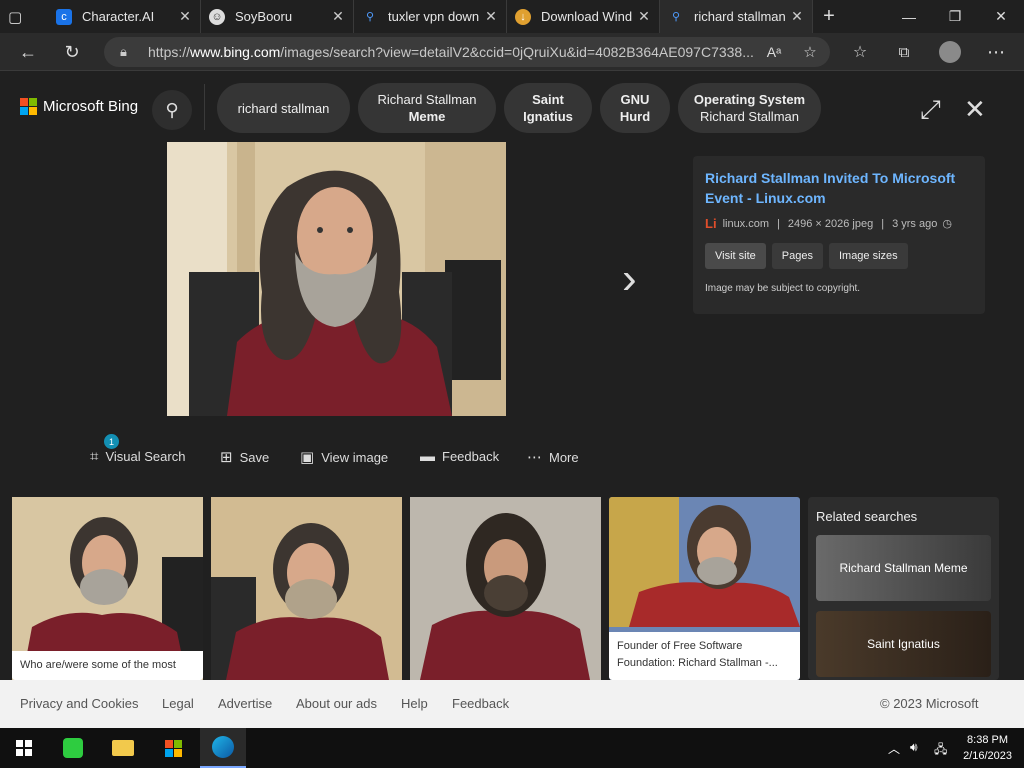 This screenshot has width=1024, height=768. I want to click on refresh-button: ↻, so click(72, 52).